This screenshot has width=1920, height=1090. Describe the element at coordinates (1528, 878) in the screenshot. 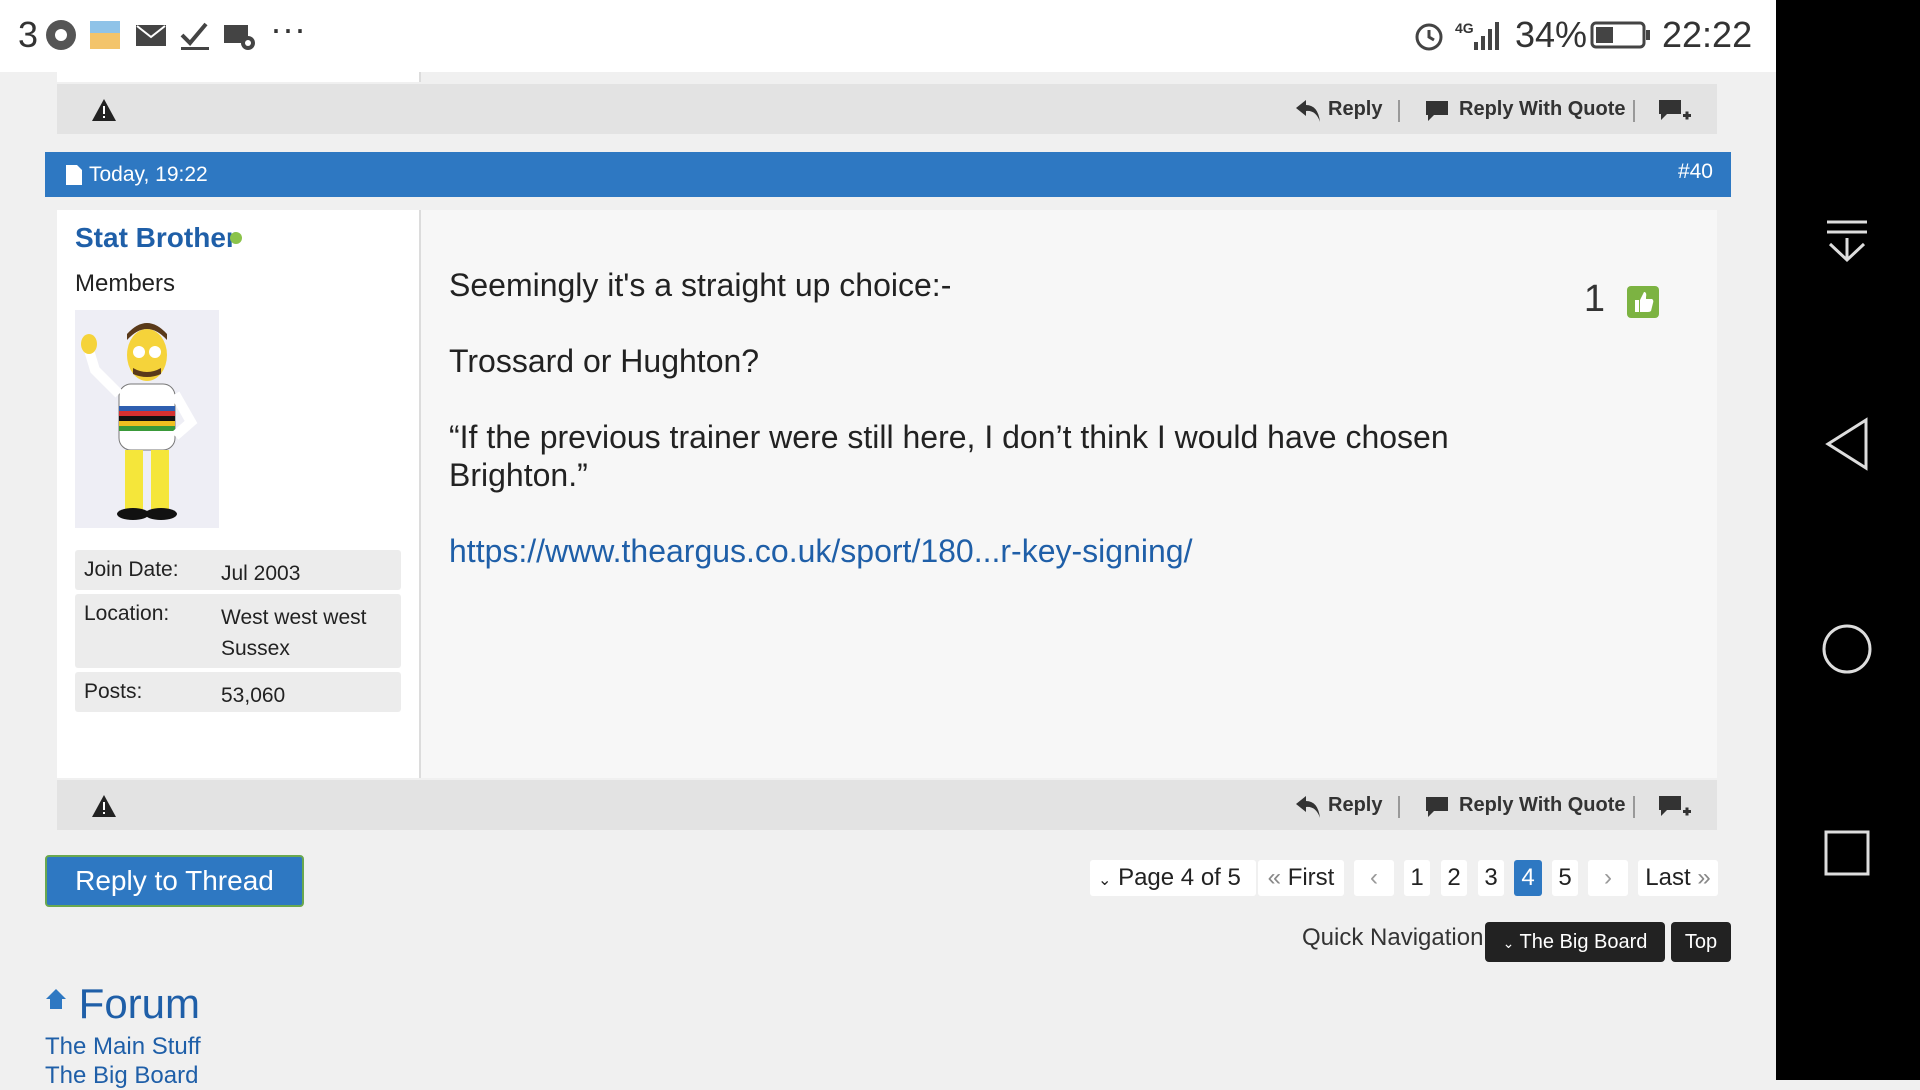

I see `page-link-current: 4` at that location.